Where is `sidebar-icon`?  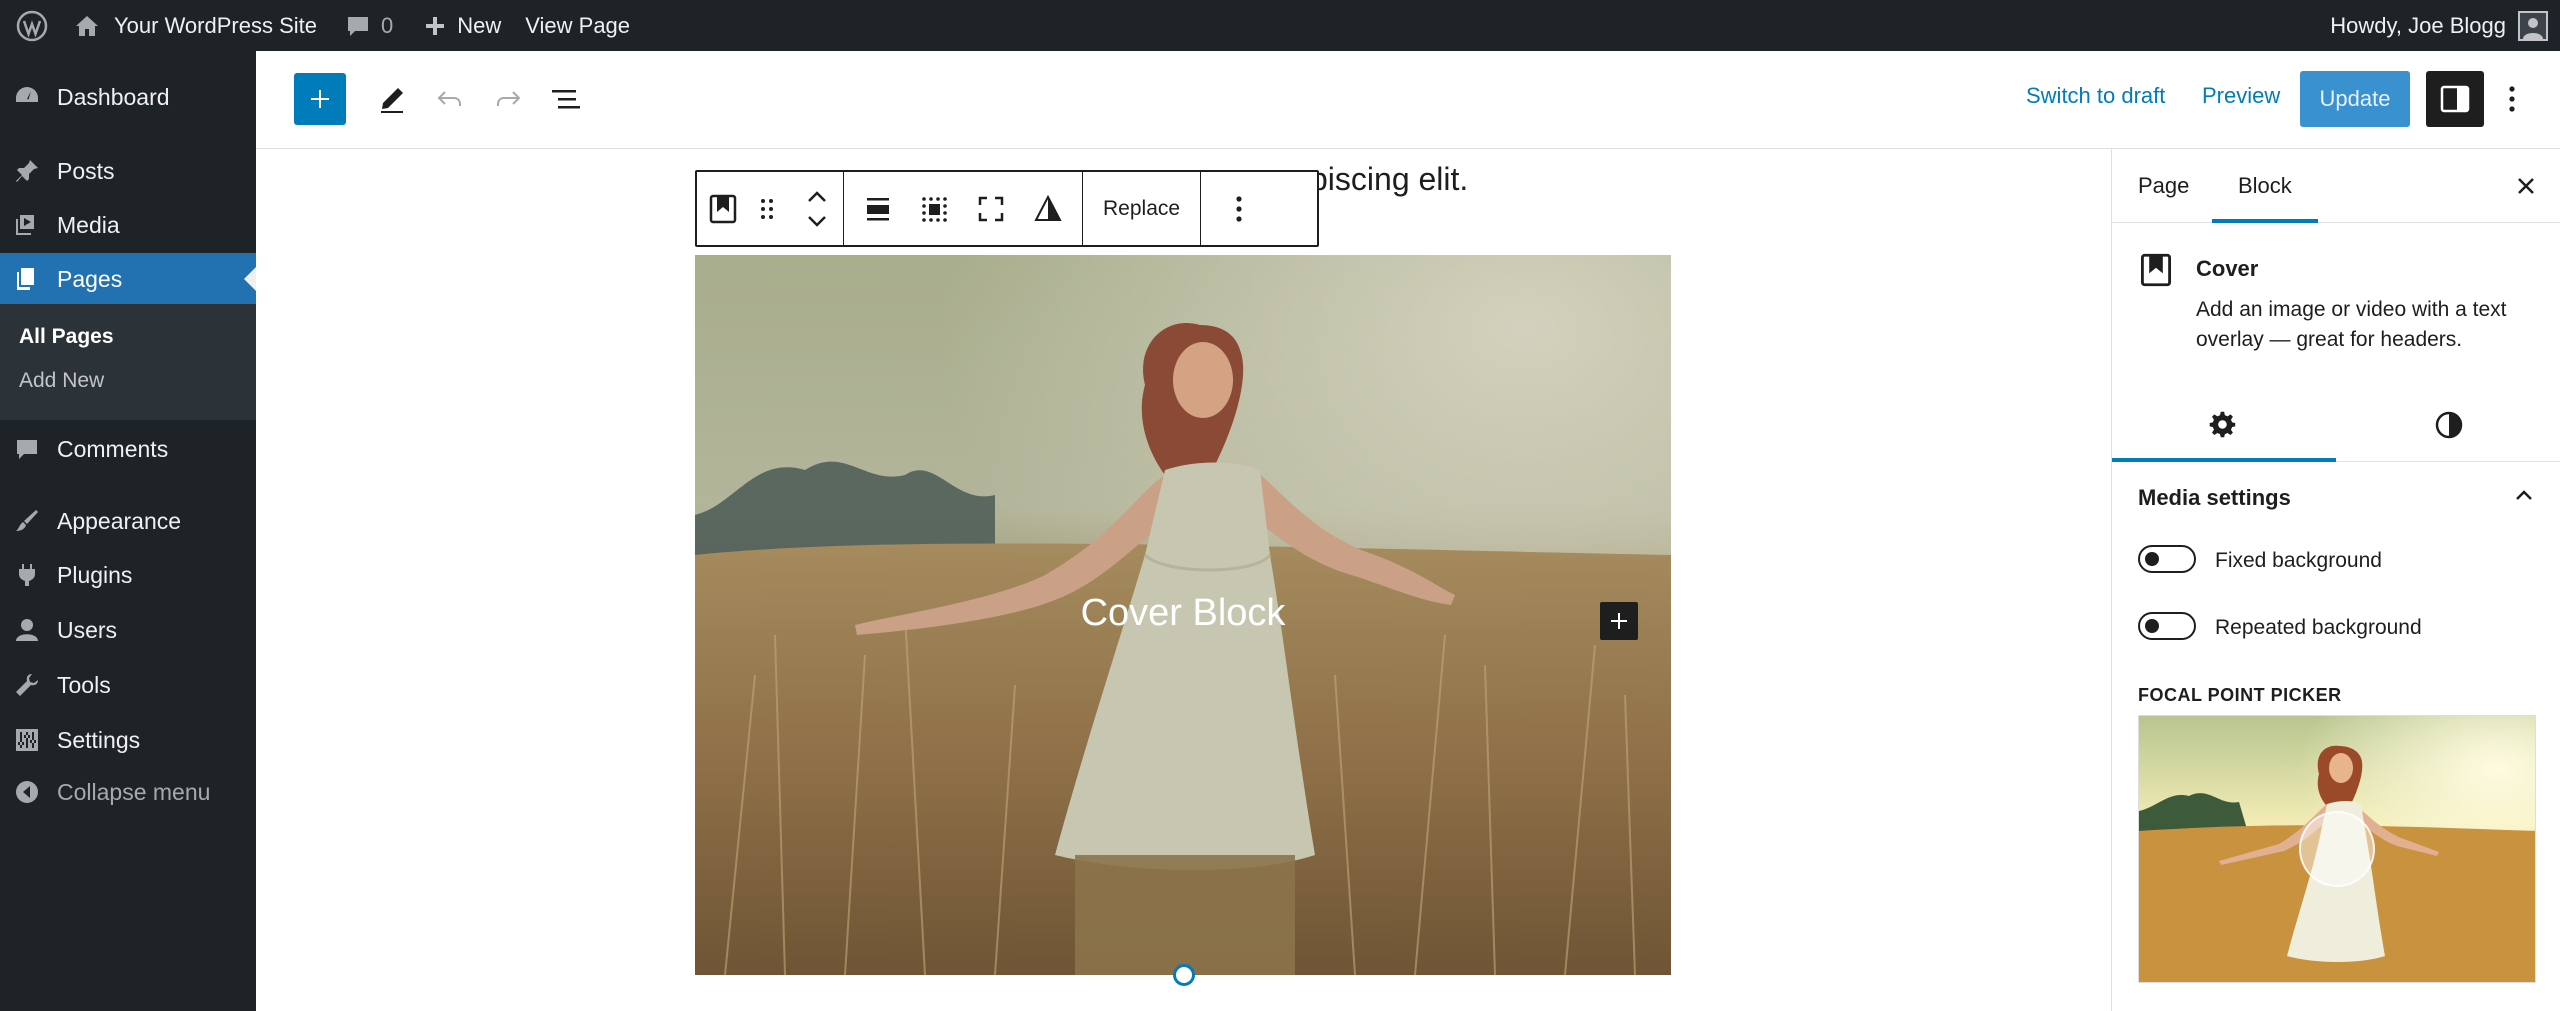 sidebar-icon is located at coordinates (2455, 99).